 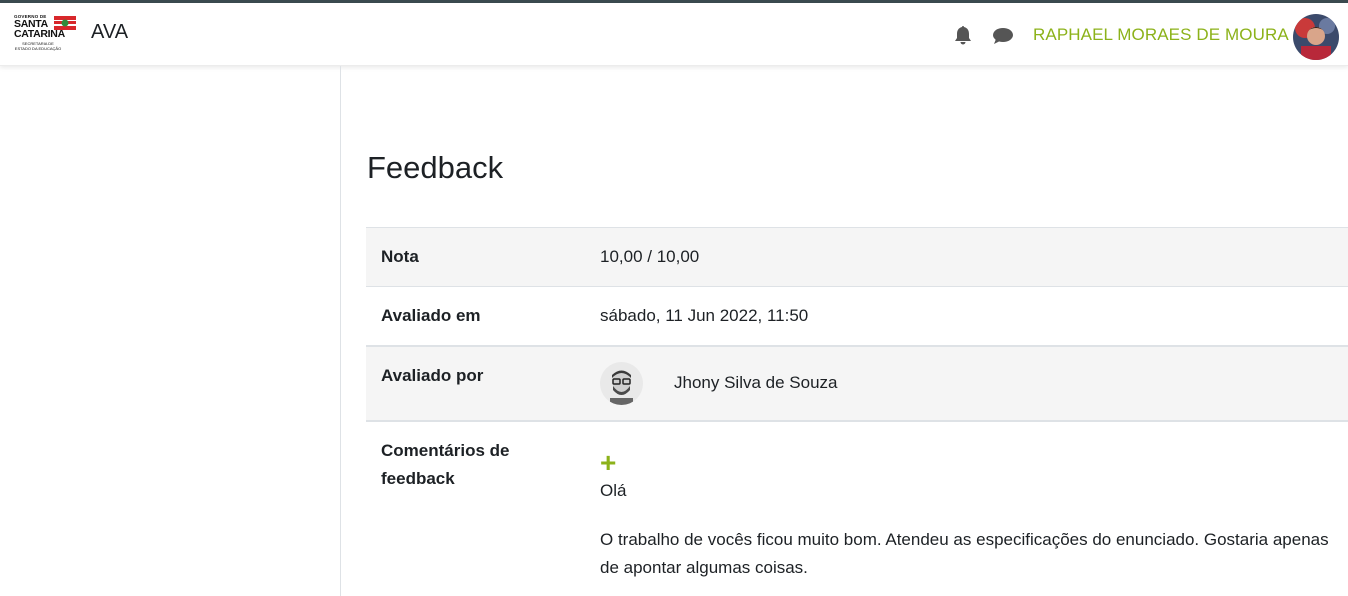 What do you see at coordinates (65, 23) in the screenshot?
I see `flag-icon` at bounding box center [65, 23].